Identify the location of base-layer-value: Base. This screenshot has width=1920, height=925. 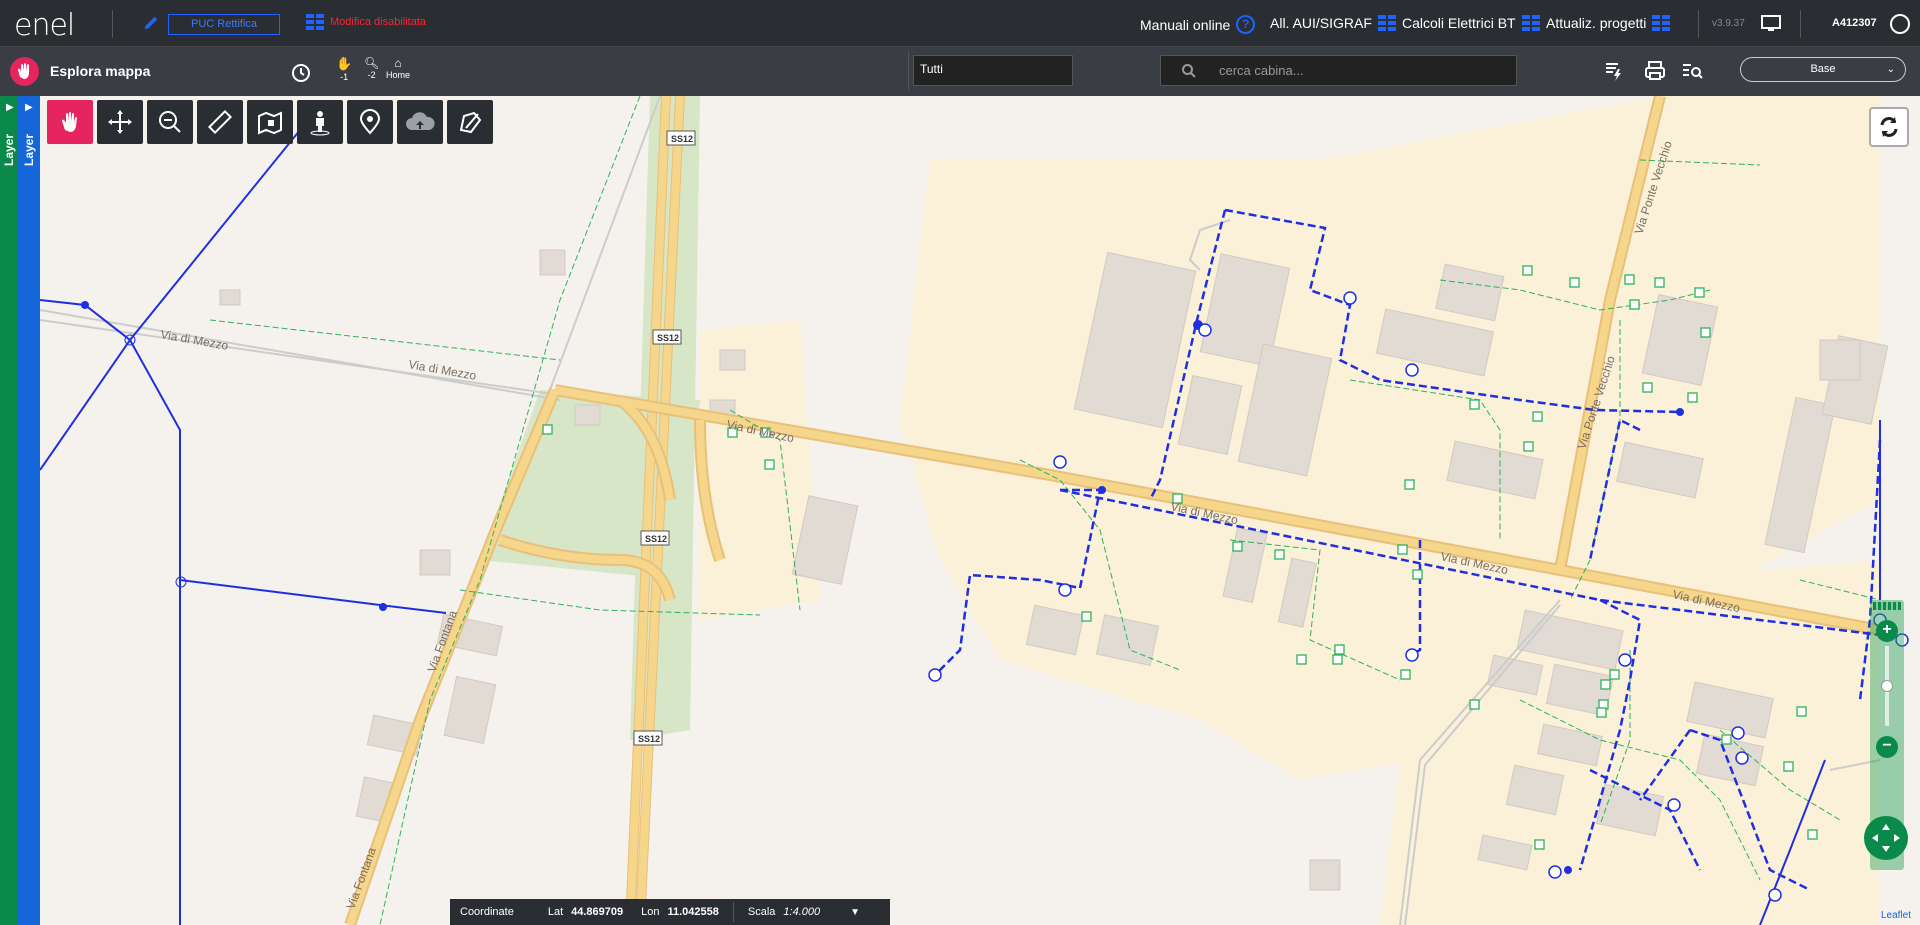
(1823, 69).